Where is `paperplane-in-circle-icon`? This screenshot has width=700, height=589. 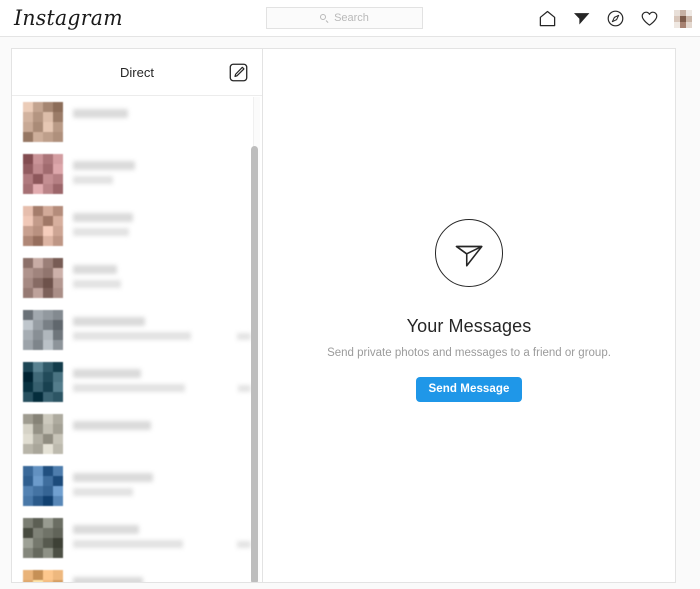
paperplane-in-circle-icon is located at coordinates (469, 253).